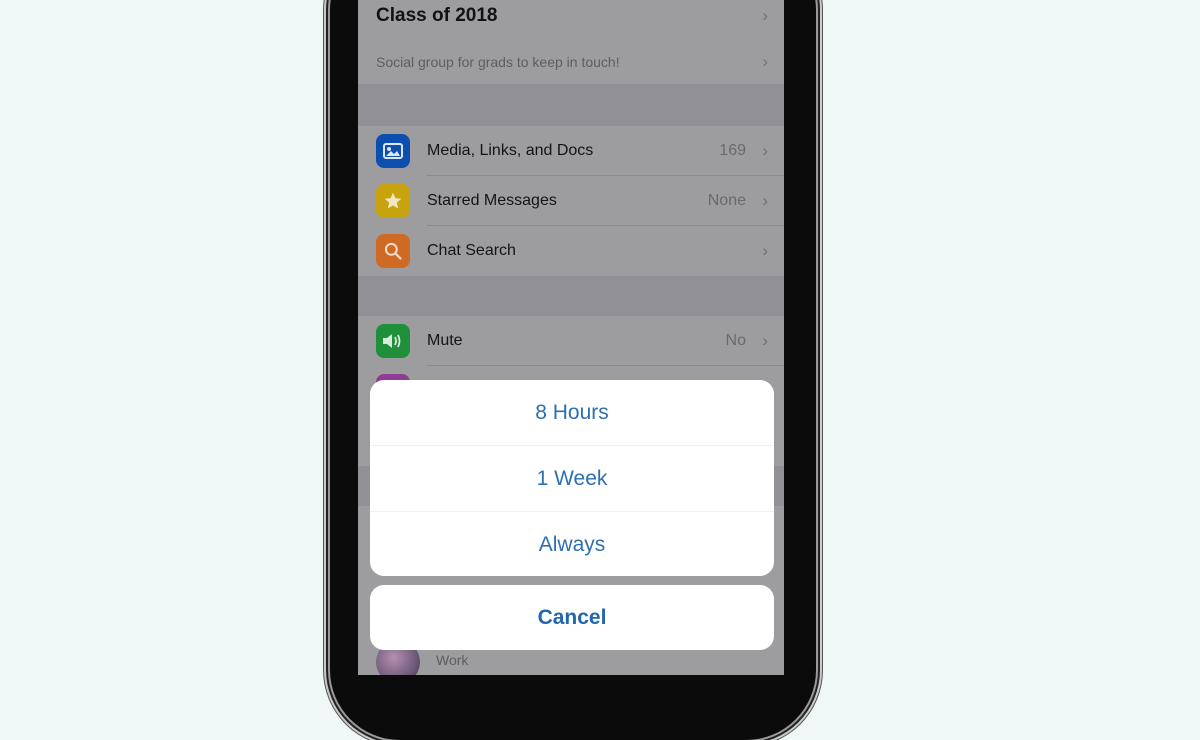 This screenshot has width=1200, height=740. I want to click on option-1-week: 1 Week, so click(572, 479).